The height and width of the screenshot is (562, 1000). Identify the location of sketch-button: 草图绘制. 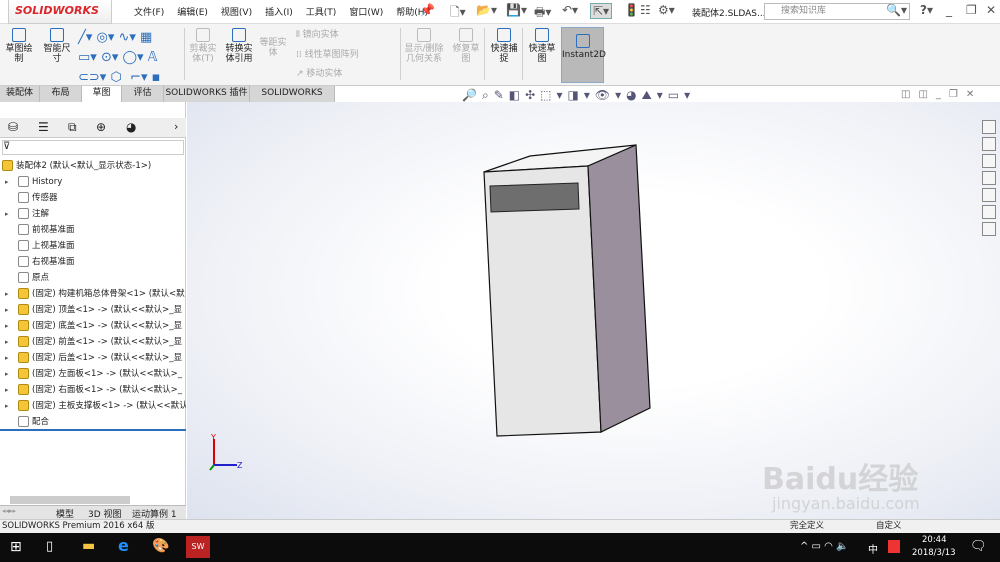
(19, 46).